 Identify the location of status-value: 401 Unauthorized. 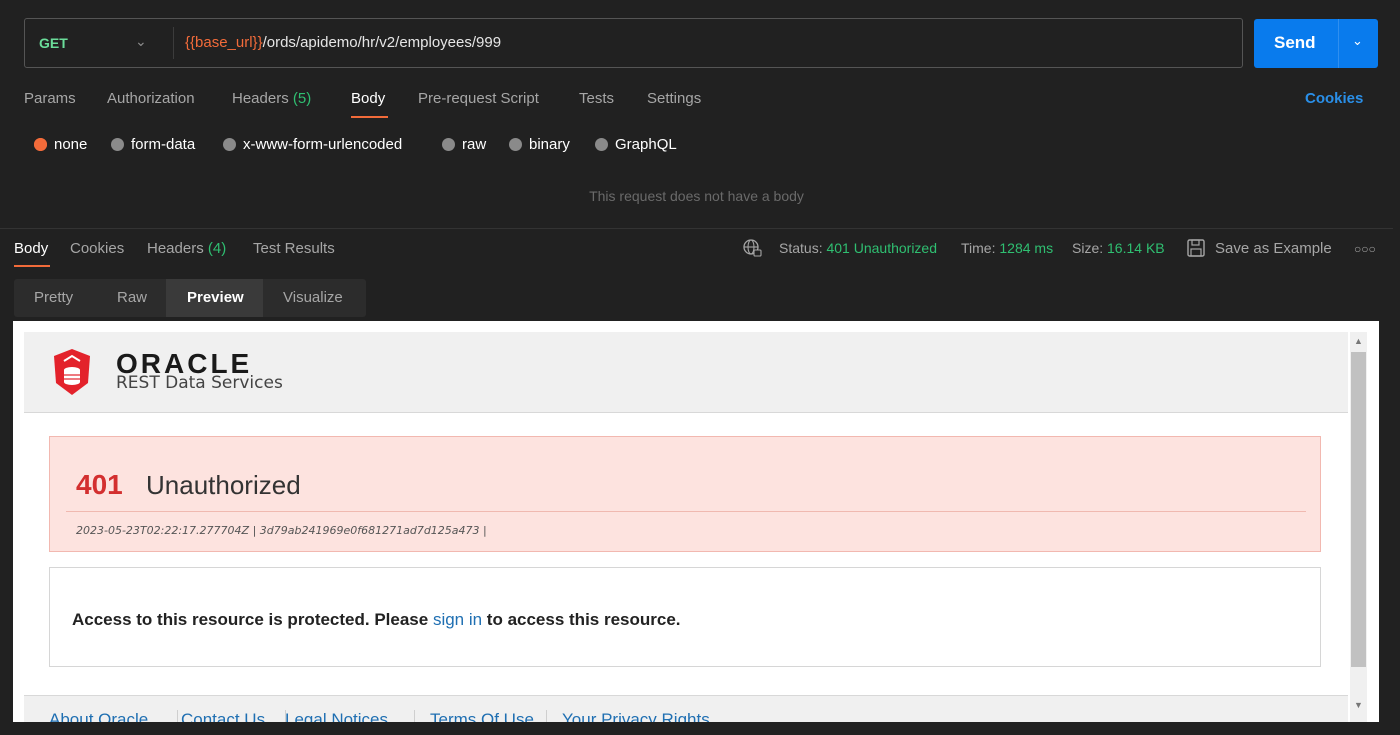
(881, 248).